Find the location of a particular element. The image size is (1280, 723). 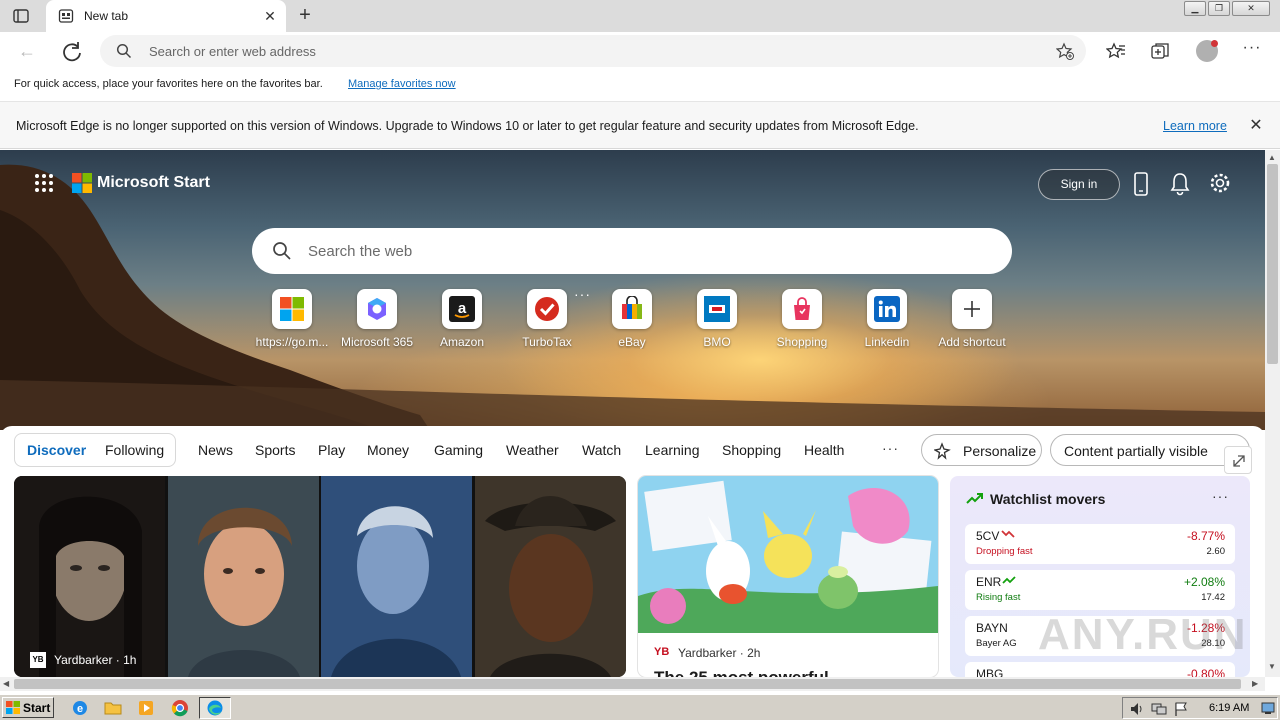

scroll-left-arrow-icon: ◀ is located at coordinates (6, 684).